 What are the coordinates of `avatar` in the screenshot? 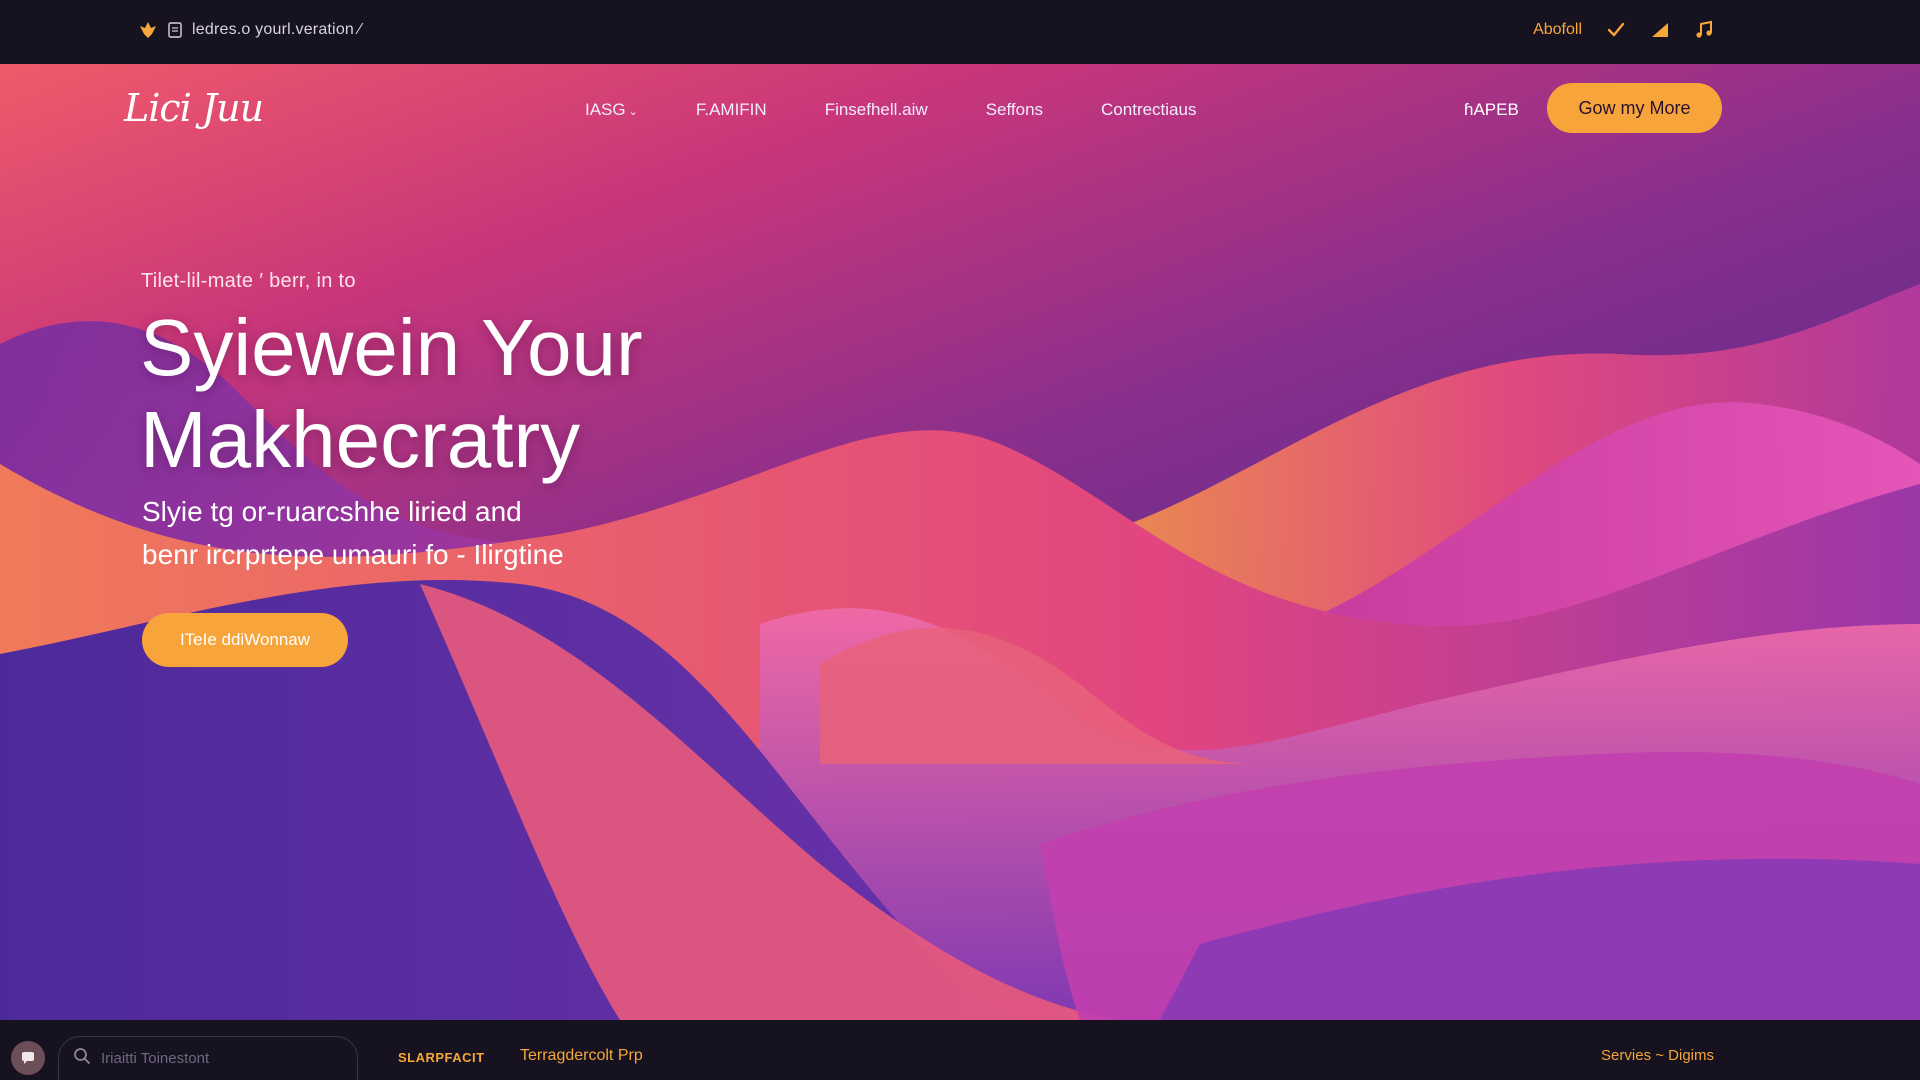 It's located at (28, 1058).